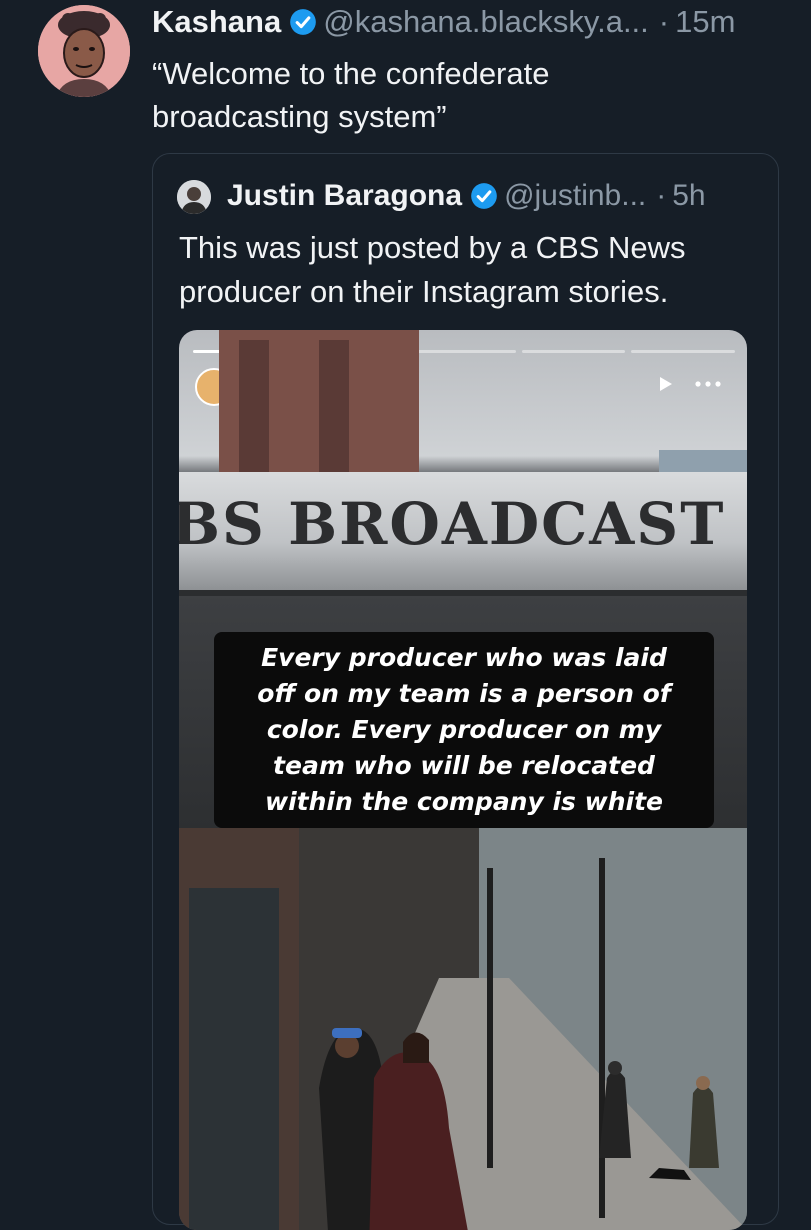  What do you see at coordinates (483, 401) in the screenshot?
I see `building-facade` at bounding box center [483, 401].